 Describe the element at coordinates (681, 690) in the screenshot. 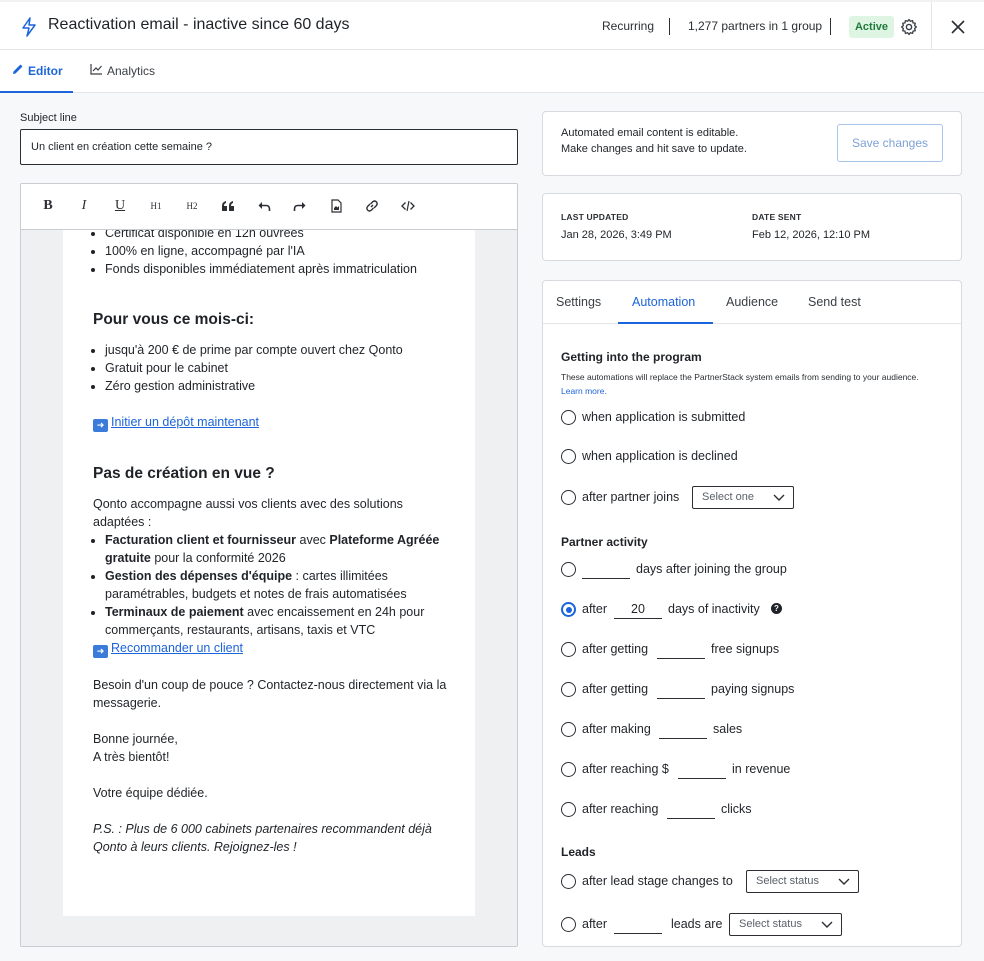

I see `paying-signups-input` at that location.